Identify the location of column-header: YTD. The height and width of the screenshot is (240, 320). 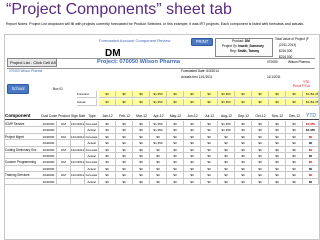
(311, 116).